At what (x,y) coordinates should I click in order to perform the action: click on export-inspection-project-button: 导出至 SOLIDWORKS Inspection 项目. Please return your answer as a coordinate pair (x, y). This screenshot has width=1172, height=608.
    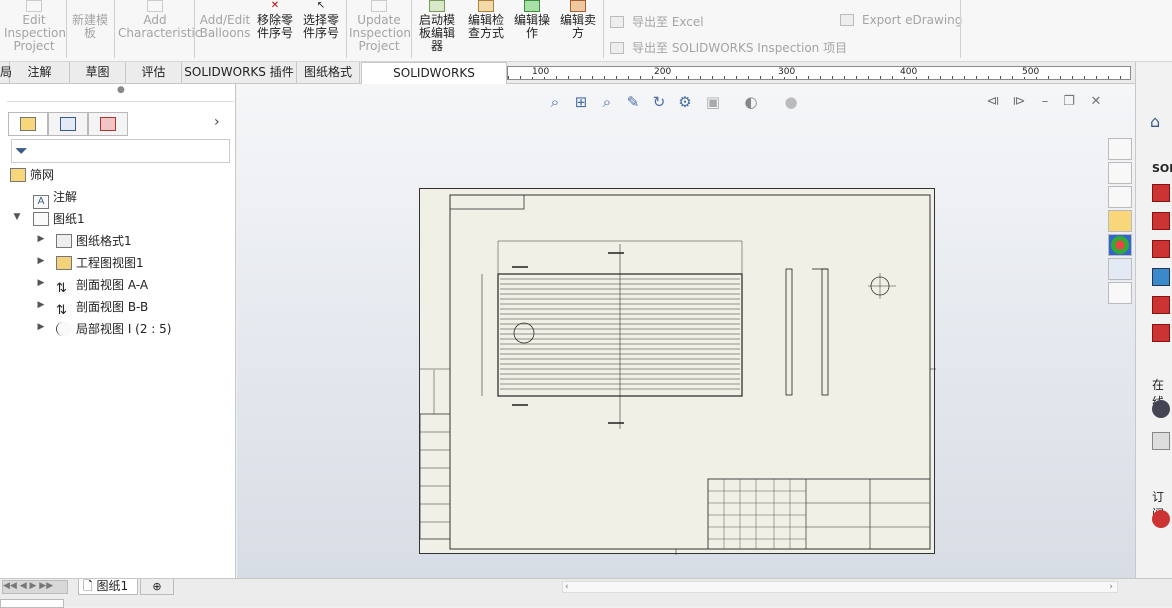
    Looking at the image, I should click on (728, 47).